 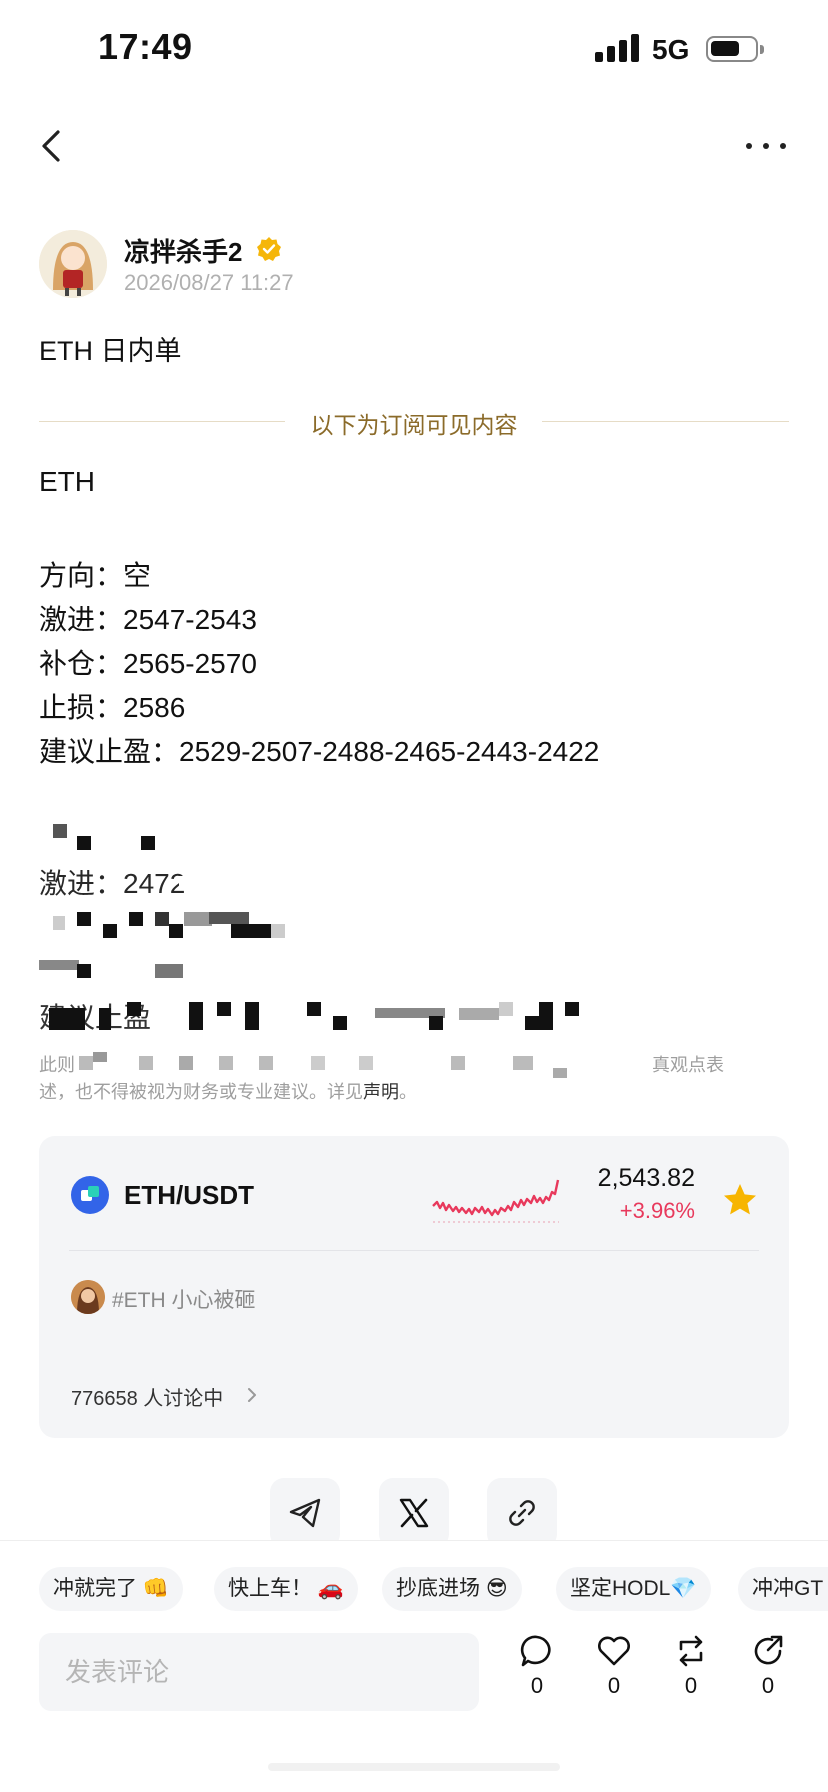 I want to click on like-action-button: 0, so click(x=614, y=1666).